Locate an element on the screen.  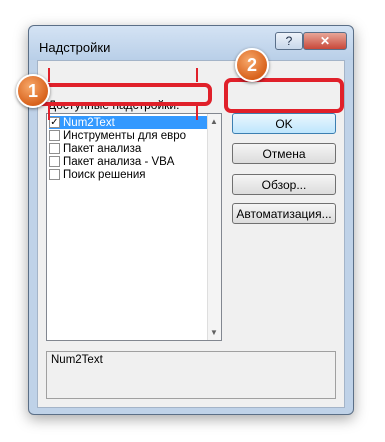
checkbox-solver is located at coordinates (54, 174).